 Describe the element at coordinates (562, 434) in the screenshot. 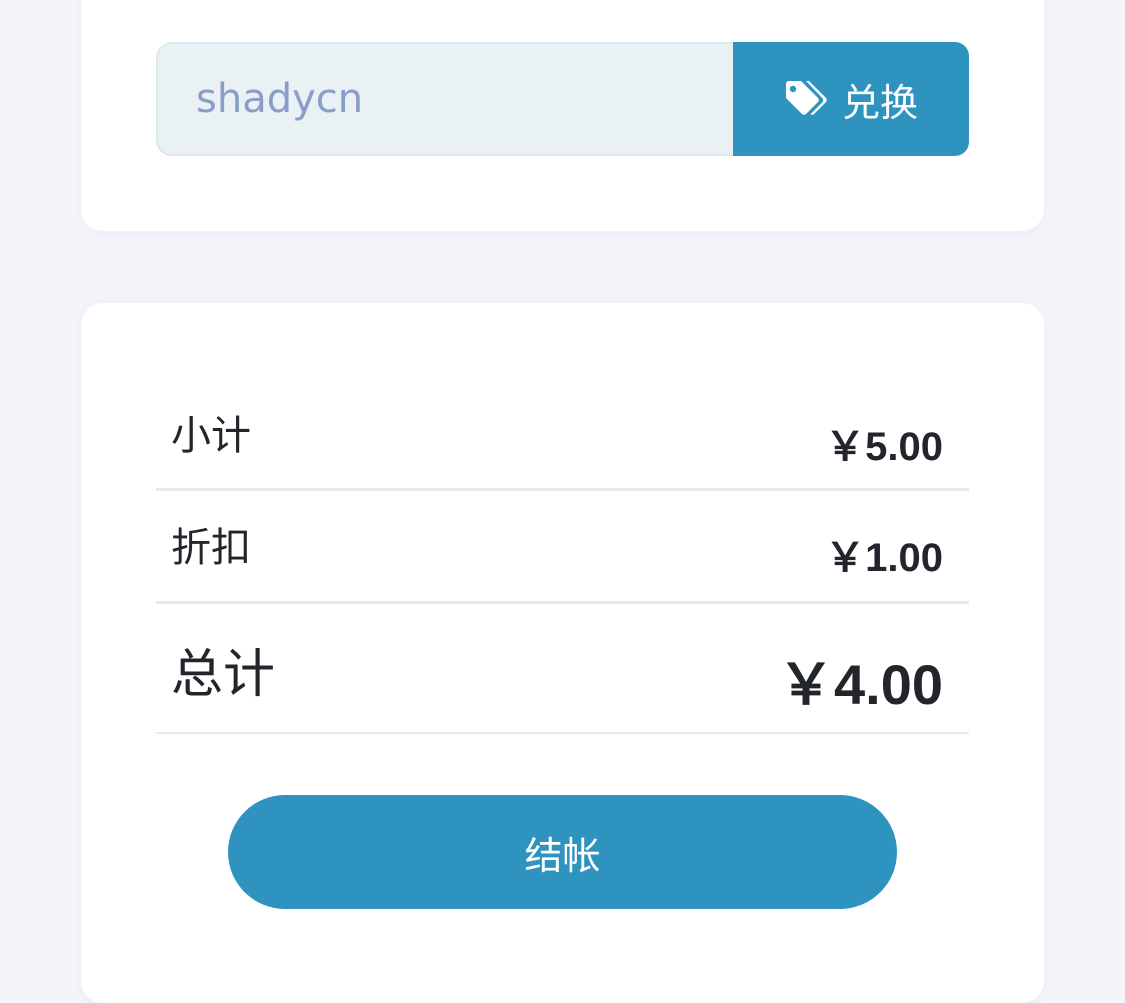

I see `subtotal-row: 小计 ￥5.00` at that location.